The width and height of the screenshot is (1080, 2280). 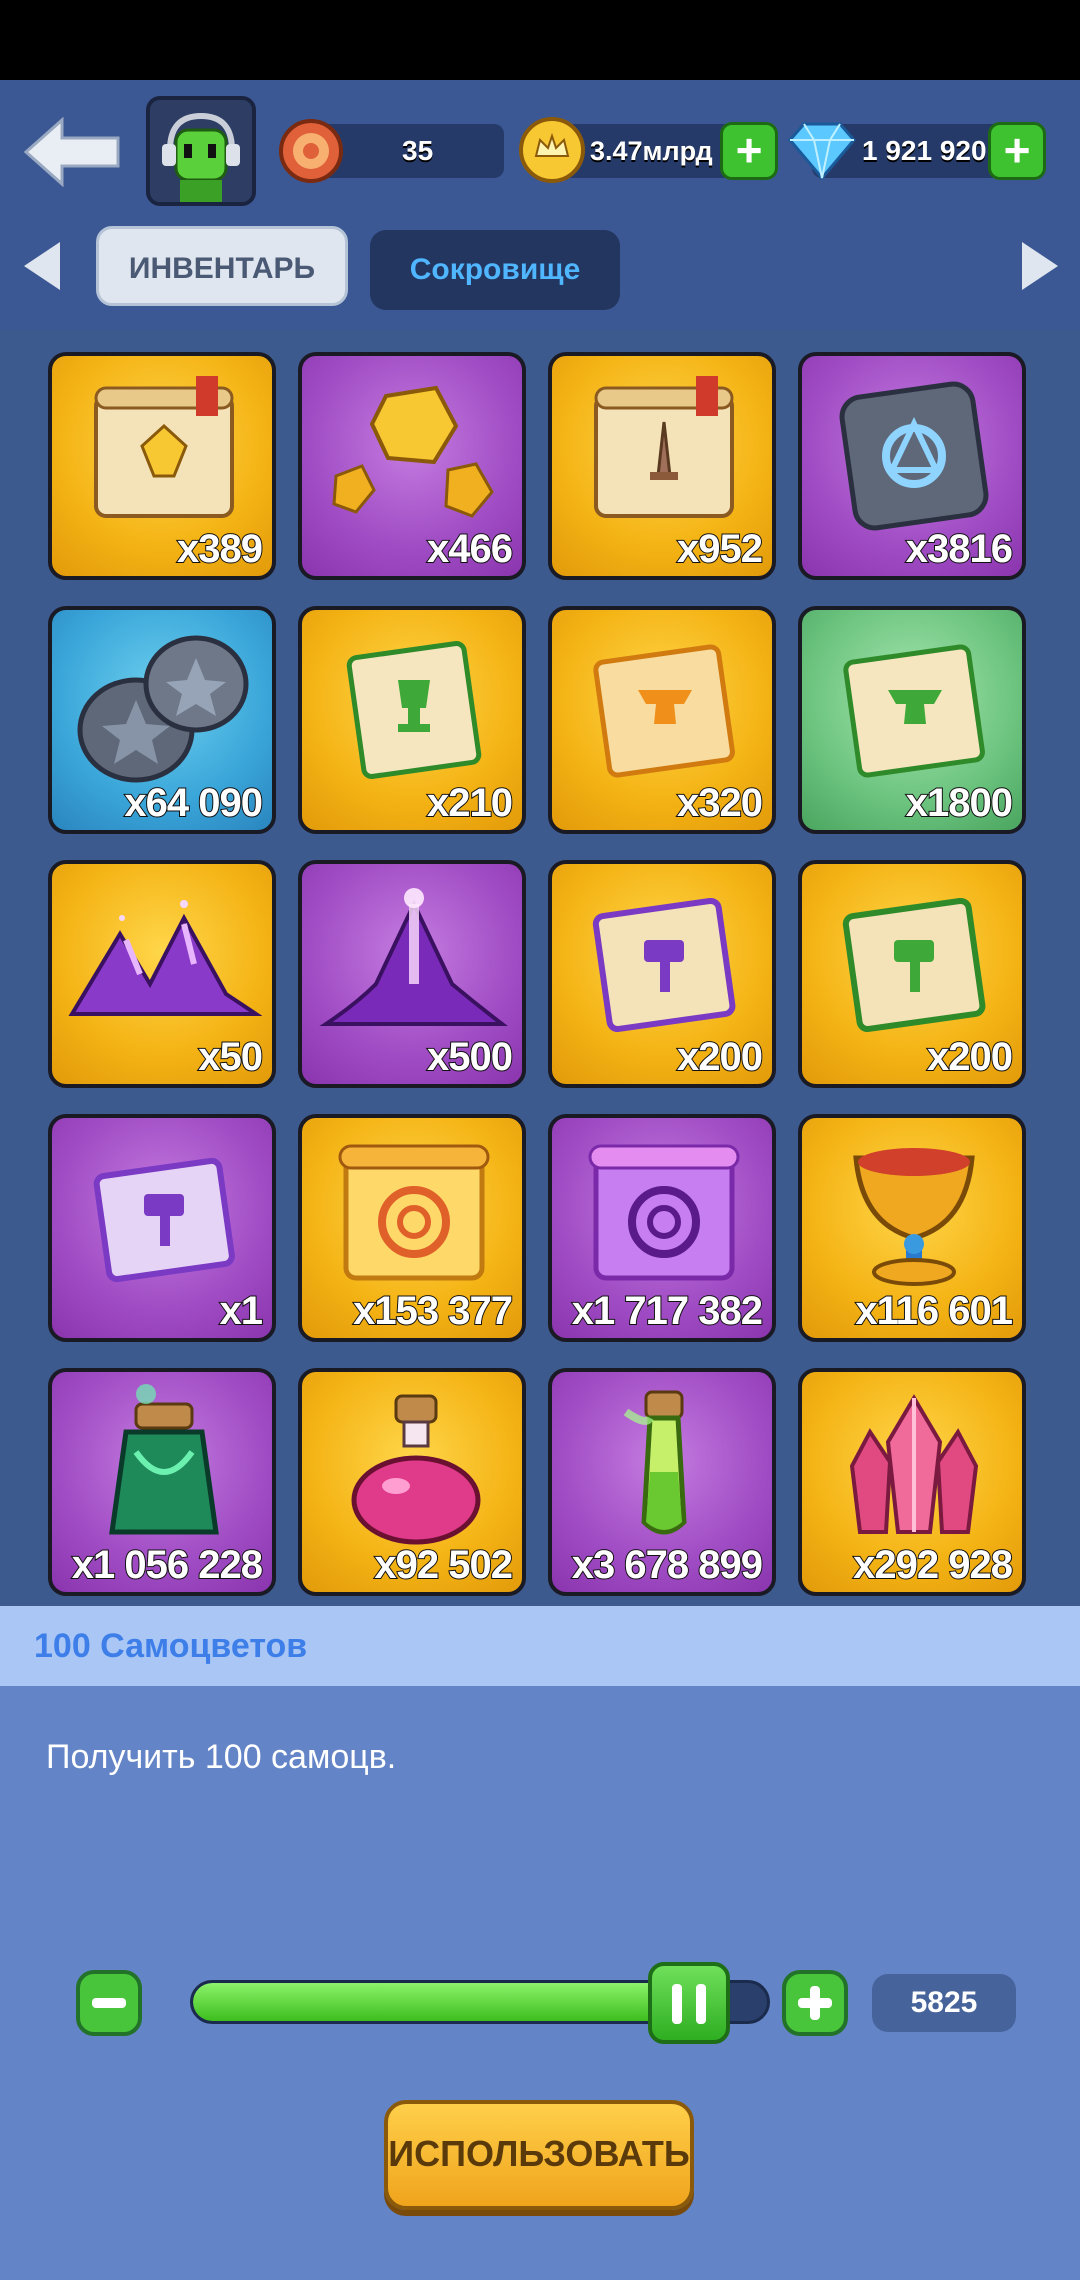 I want to click on gold-crown-coin-icon, so click(x=552, y=150).